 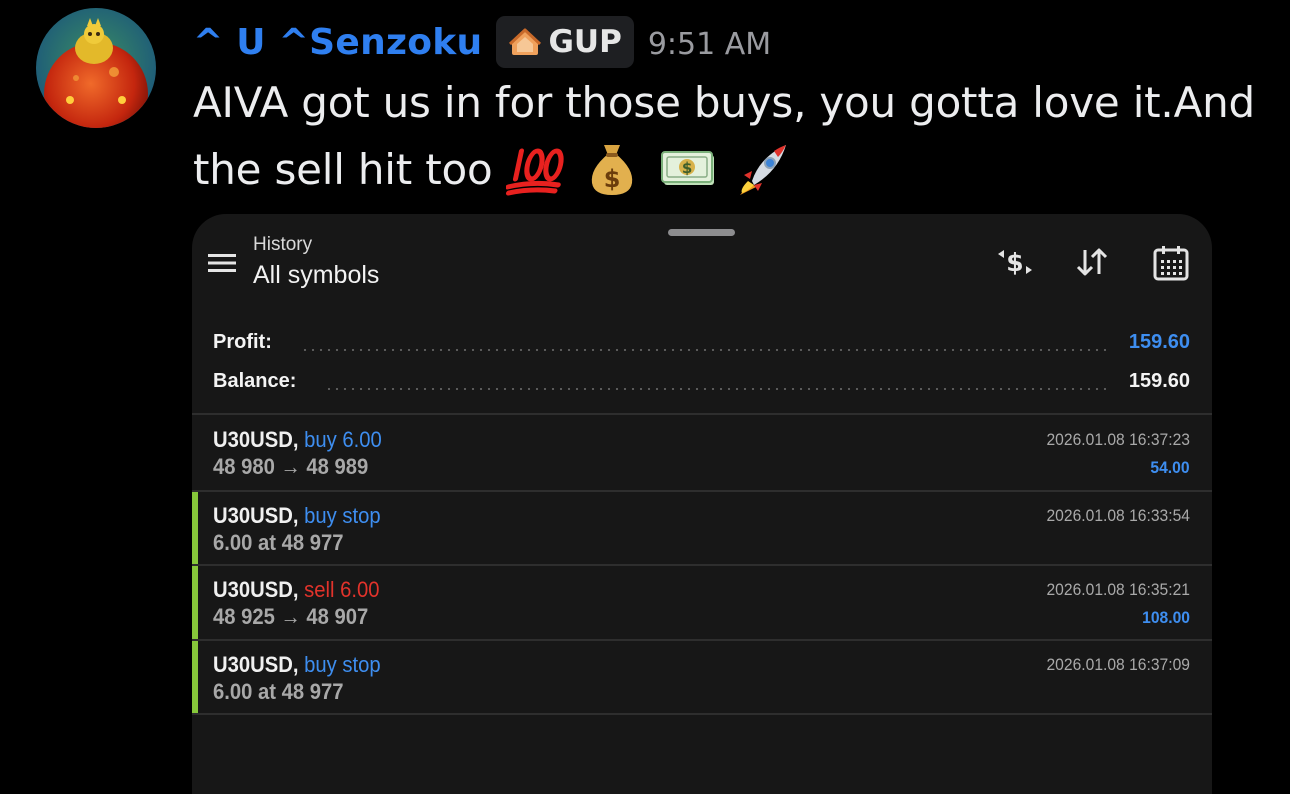 I want to click on calendar-icon, so click(x=1171, y=263).